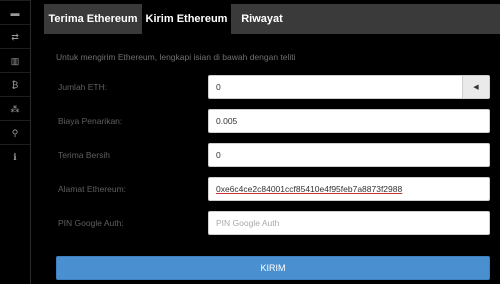  Describe the element at coordinates (218, 87) in the screenshot. I see `amount-value: 0` at that location.